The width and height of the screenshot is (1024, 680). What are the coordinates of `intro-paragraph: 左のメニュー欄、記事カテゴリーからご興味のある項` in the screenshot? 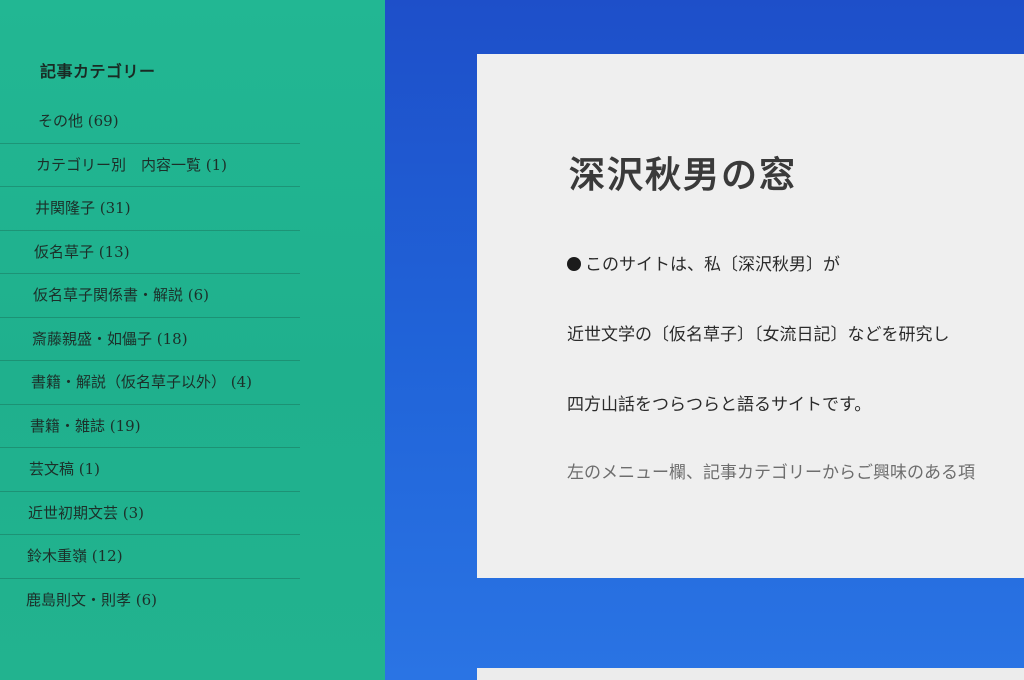 It's located at (771, 473).